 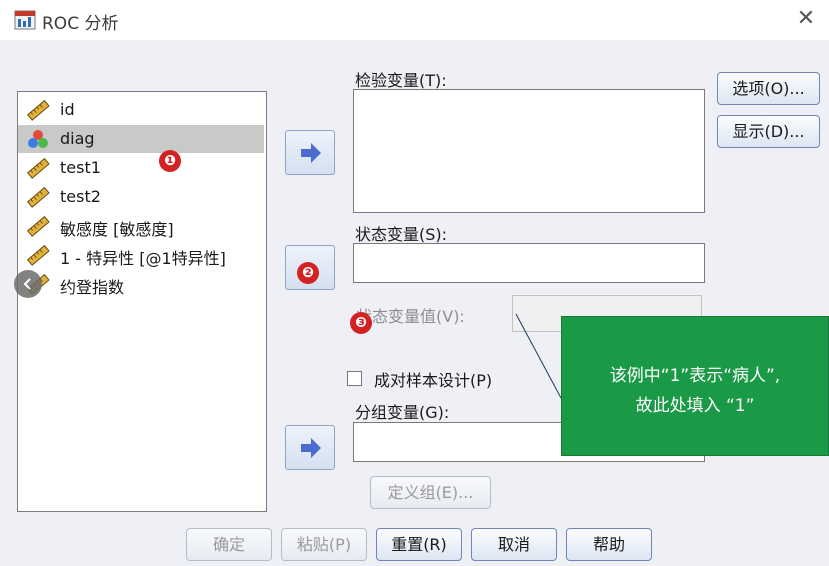 What do you see at coordinates (695, 406) in the screenshot?
I see `callout-text-line-2: 故此处填入 “1”` at bounding box center [695, 406].